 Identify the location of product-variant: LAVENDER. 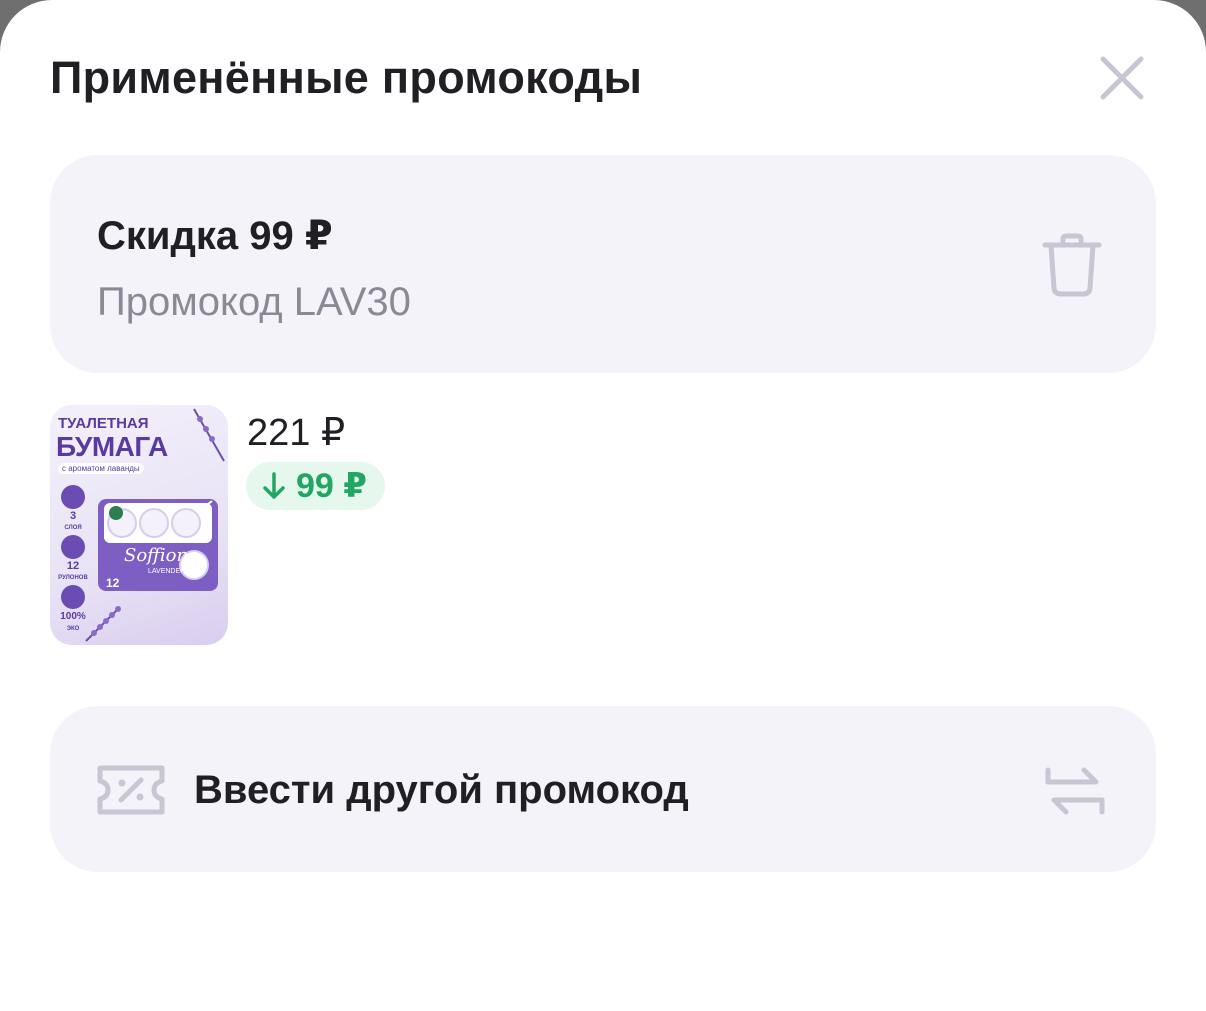
(166, 571).